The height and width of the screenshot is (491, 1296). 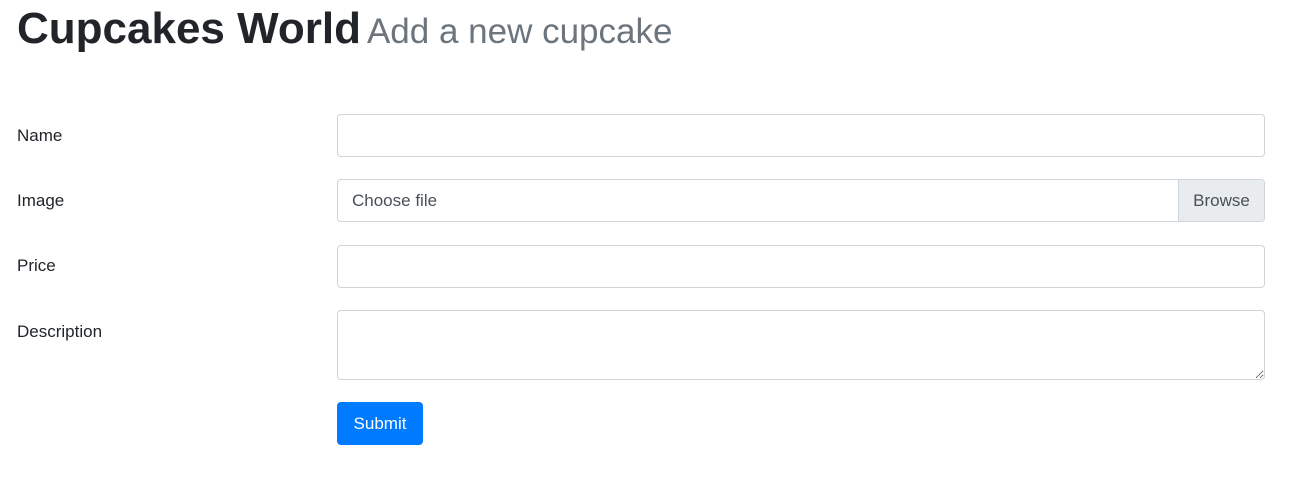 I want to click on page-heading: Cupcakes World Add a new cupcake, so click(x=344, y=30).